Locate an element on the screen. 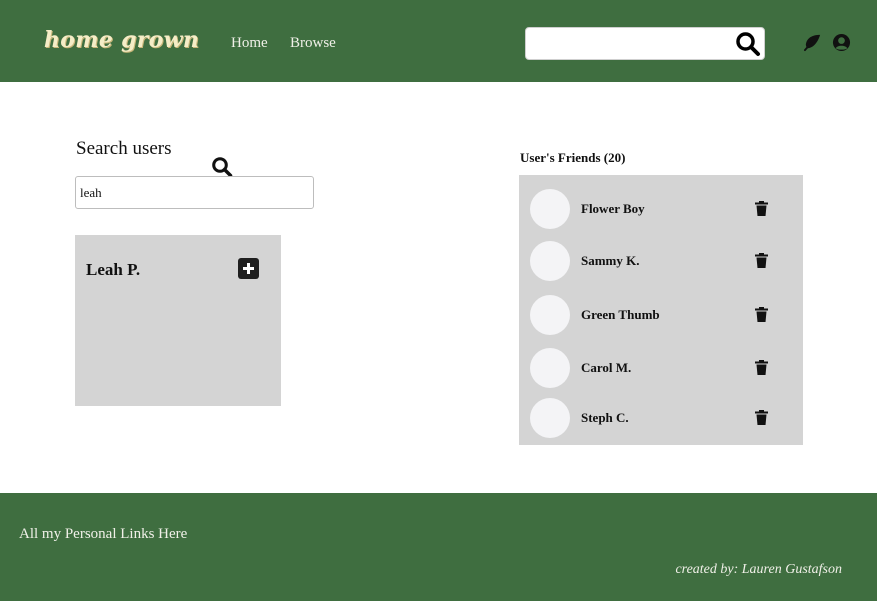 The width and height of the screenshot is (877, 601). header-search-box is located at coordinates (645, 43).